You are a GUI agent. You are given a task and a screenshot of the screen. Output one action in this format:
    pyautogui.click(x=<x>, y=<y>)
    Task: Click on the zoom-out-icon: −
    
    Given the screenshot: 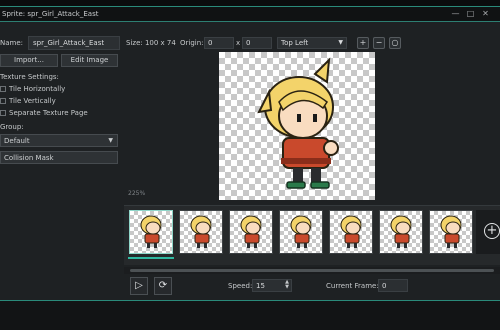 What is the action you would take?
    pyautogui.click(x=379, y=43)
    